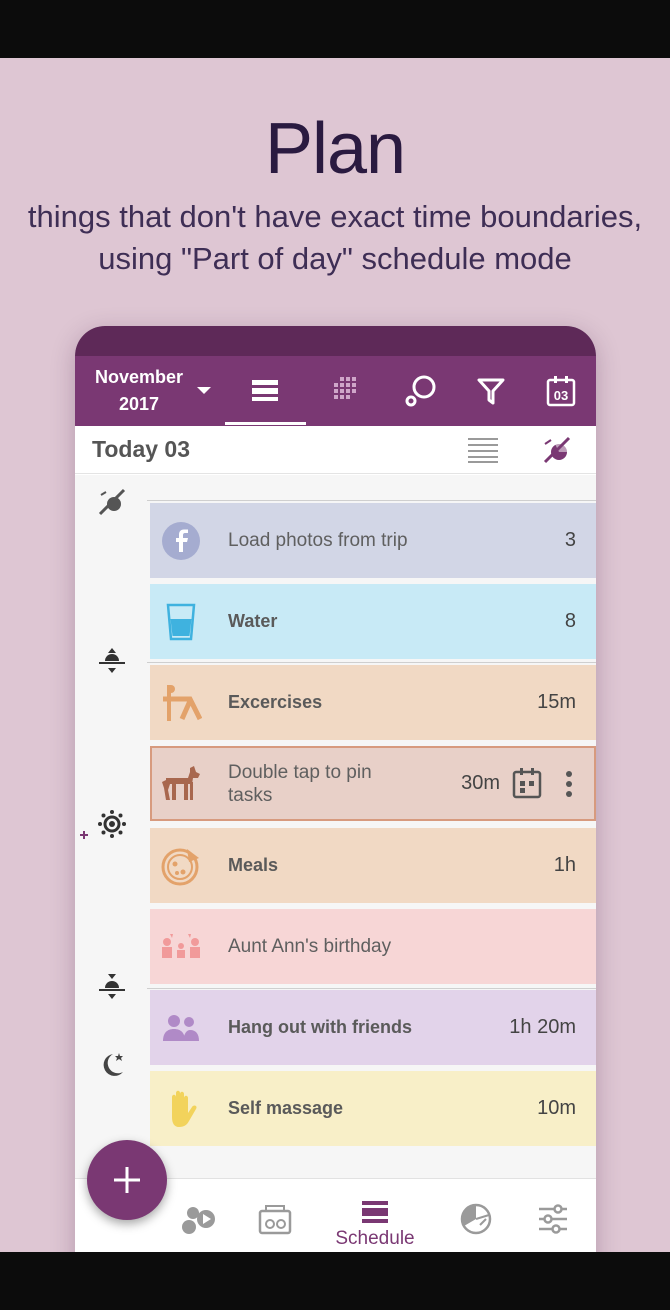 This screenshot has width=670, height=1310. What do you see at coordinates (181, 622) in the screenshot?
I see `water-glass-icon` at bounding box center [181, 622].